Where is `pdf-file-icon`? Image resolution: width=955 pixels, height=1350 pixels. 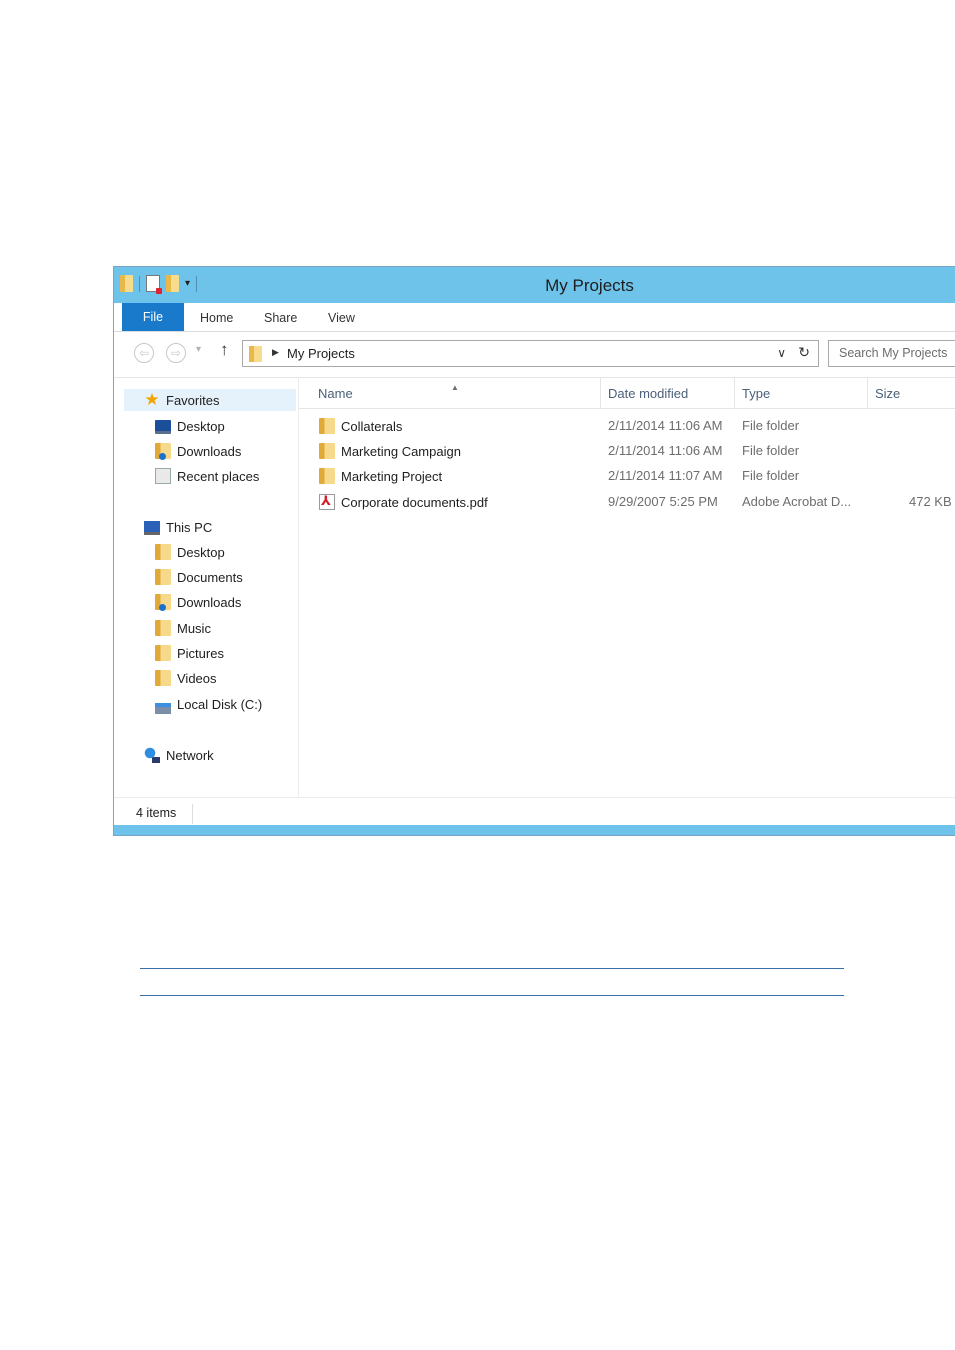 pdf-file-icon is located at coordinates (327, 501).